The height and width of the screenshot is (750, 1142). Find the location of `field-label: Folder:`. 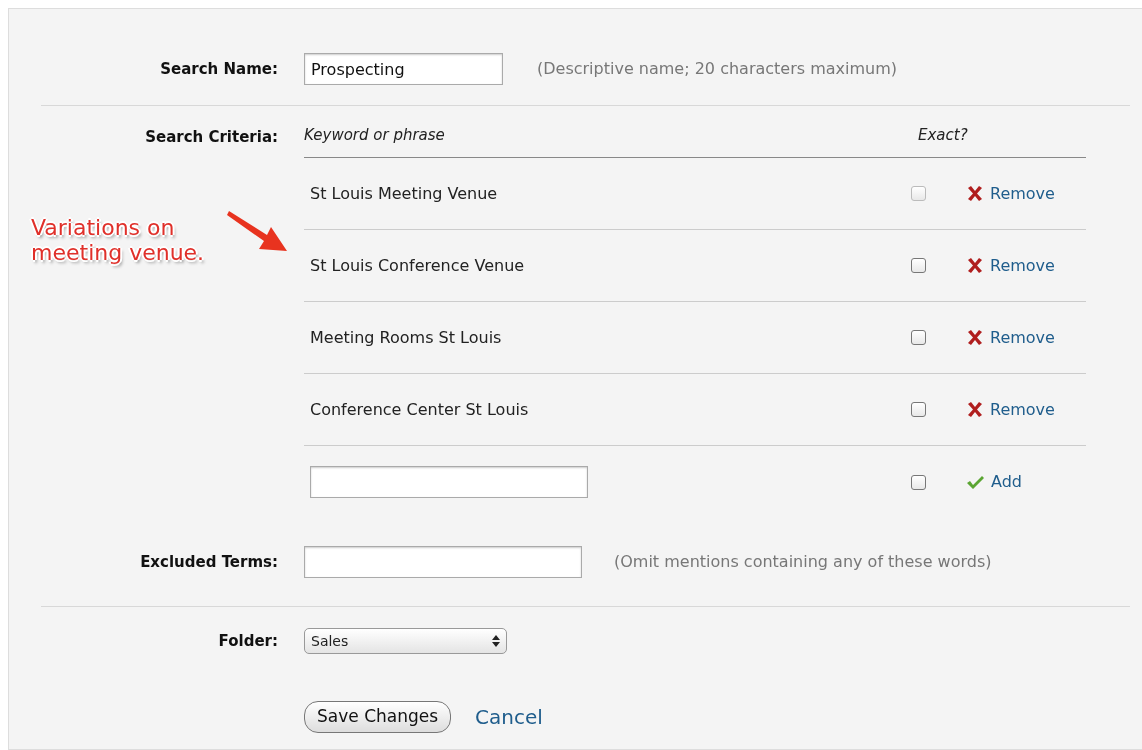

field-label: Folder: is located at coordinates (248, 641).